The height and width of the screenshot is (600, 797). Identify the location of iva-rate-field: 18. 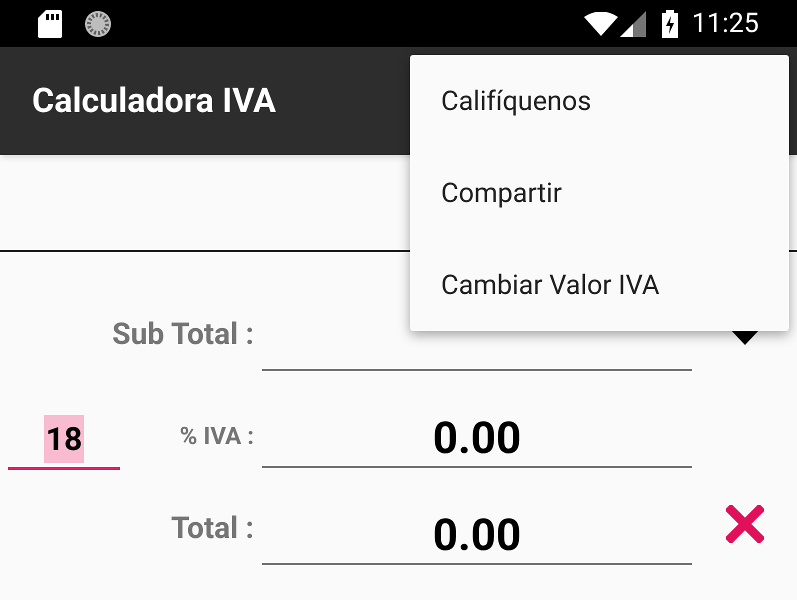
(64, 440).